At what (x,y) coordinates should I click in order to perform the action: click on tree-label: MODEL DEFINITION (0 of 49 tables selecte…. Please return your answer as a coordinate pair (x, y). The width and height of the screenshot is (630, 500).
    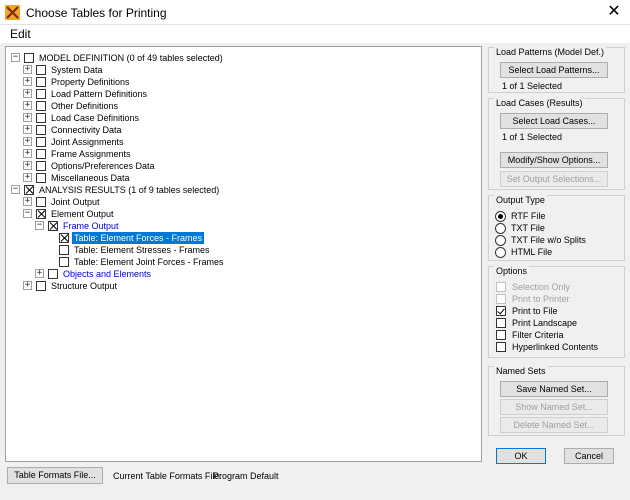
    Looking at the image, I should click on (131, 58).